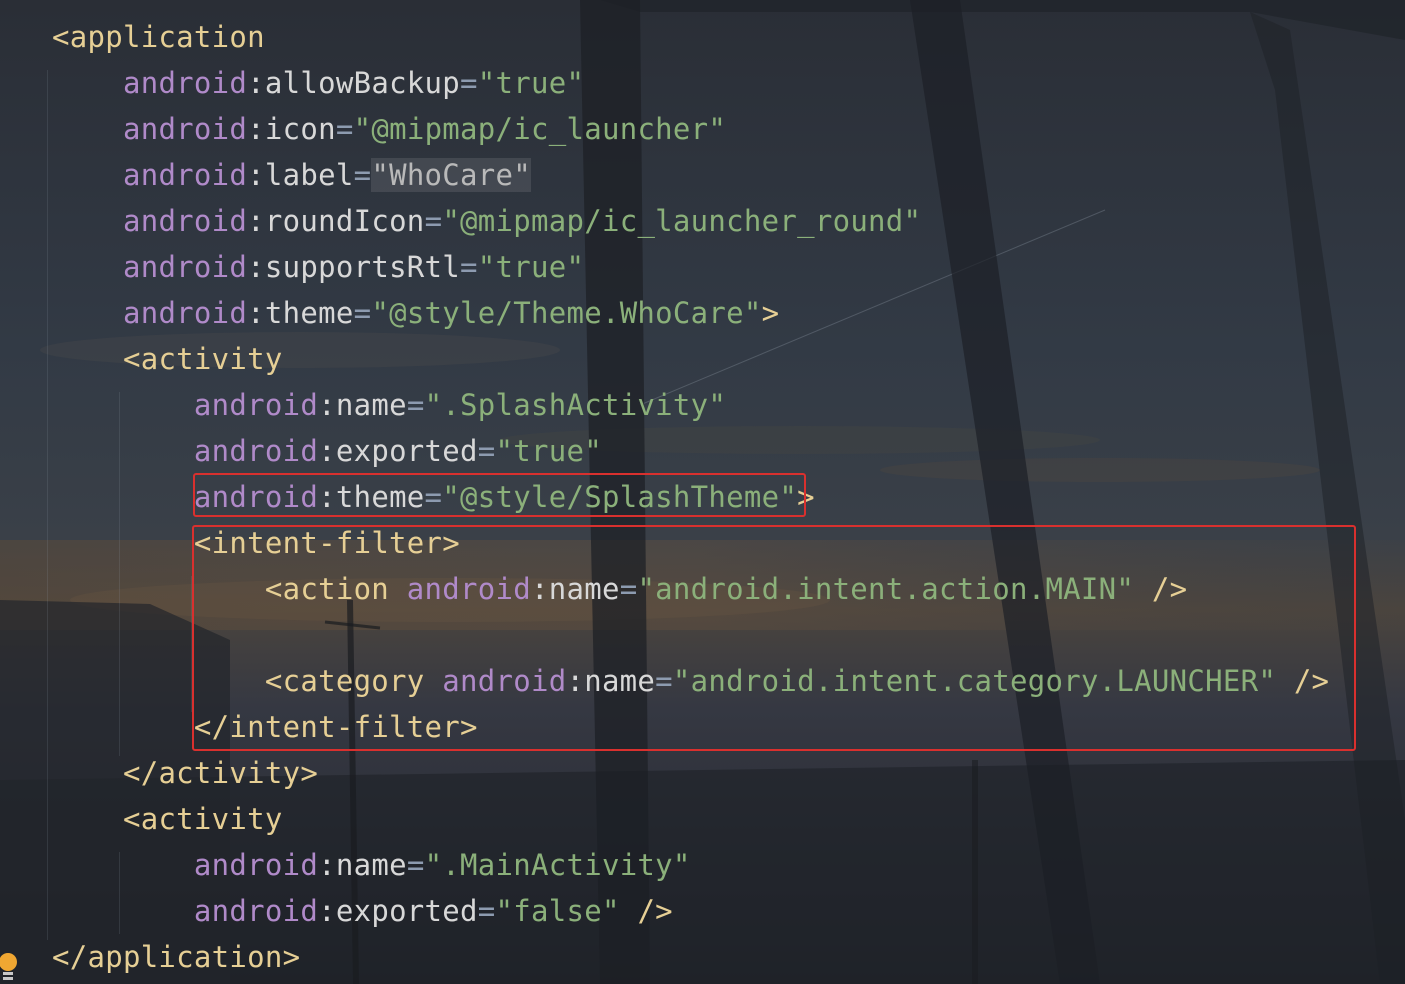 This screenshot has width=1405, height=984. I want to click on code-token: </application>, so click(176, 957).